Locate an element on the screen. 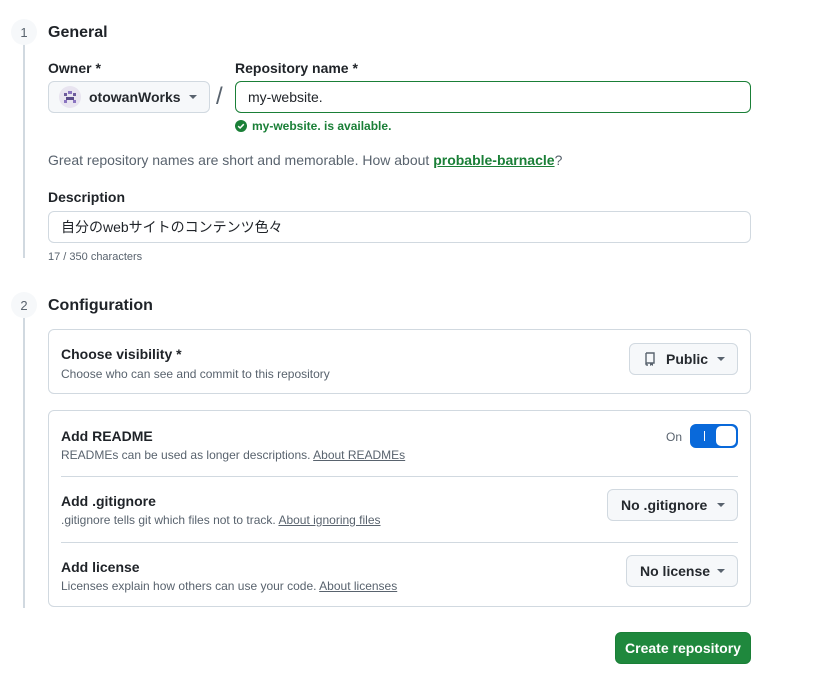 The height and width of the screenshot is (695, 816). repo-name-value: my-website. is located at coordinates (285, 97).